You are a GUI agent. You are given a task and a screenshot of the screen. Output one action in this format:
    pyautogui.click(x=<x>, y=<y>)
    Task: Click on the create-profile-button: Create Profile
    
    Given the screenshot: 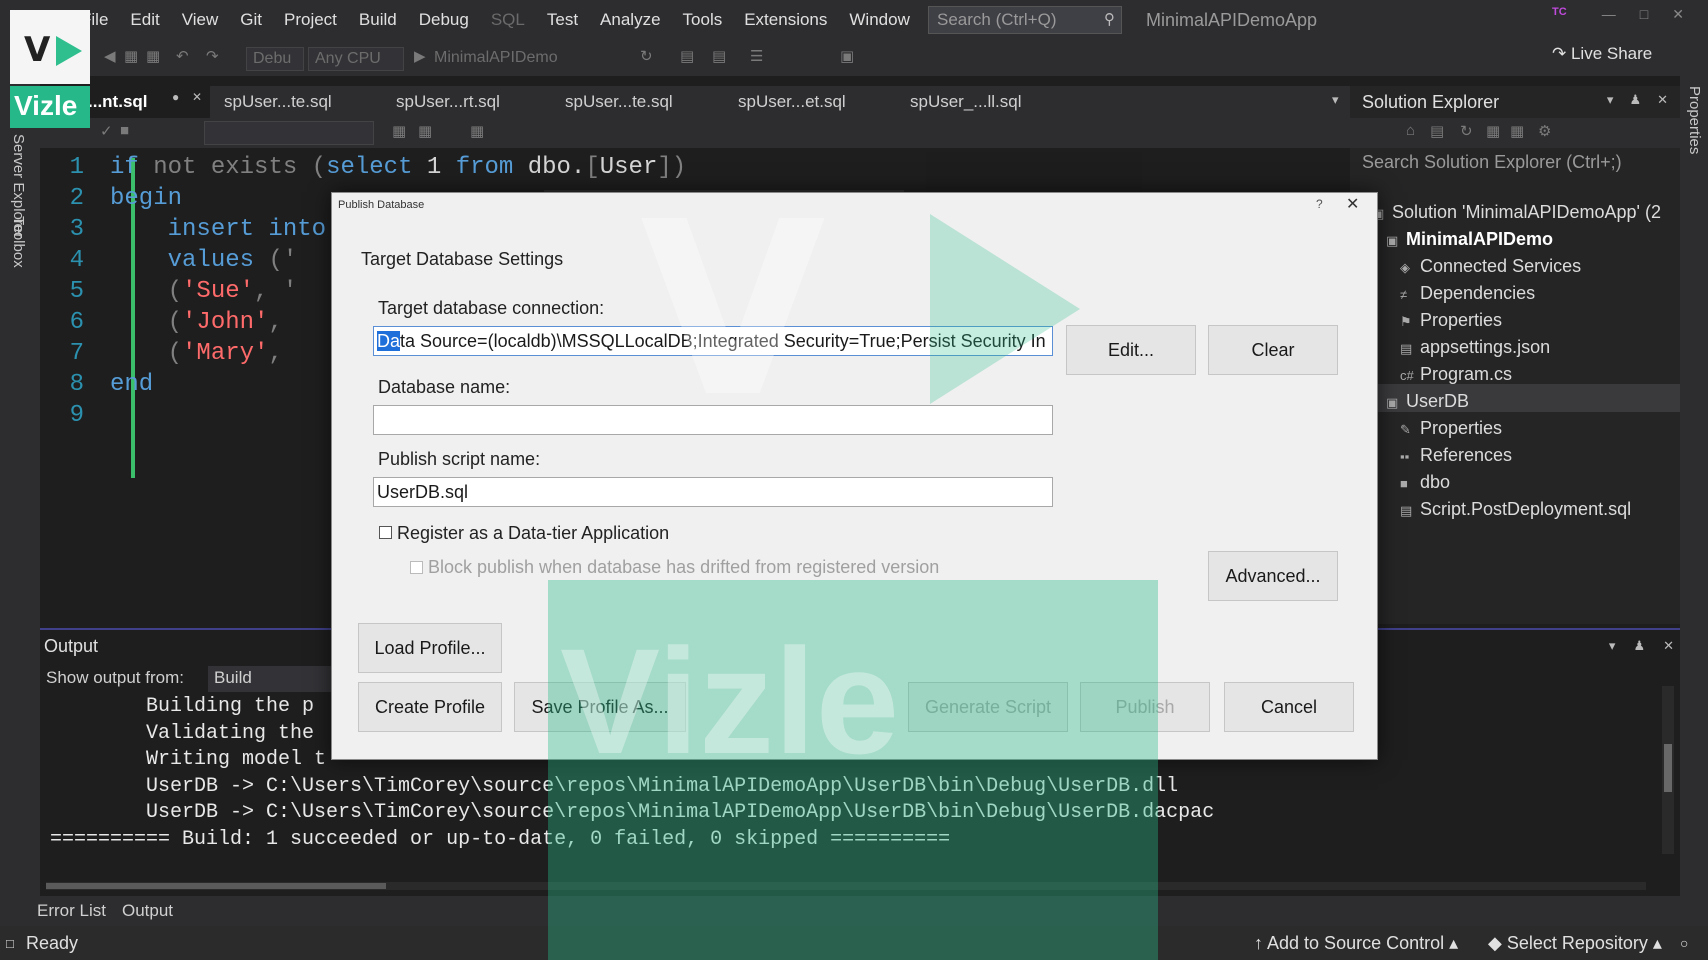 What is the action you would take?
    pyautogui.click(x=430, y=707)
    